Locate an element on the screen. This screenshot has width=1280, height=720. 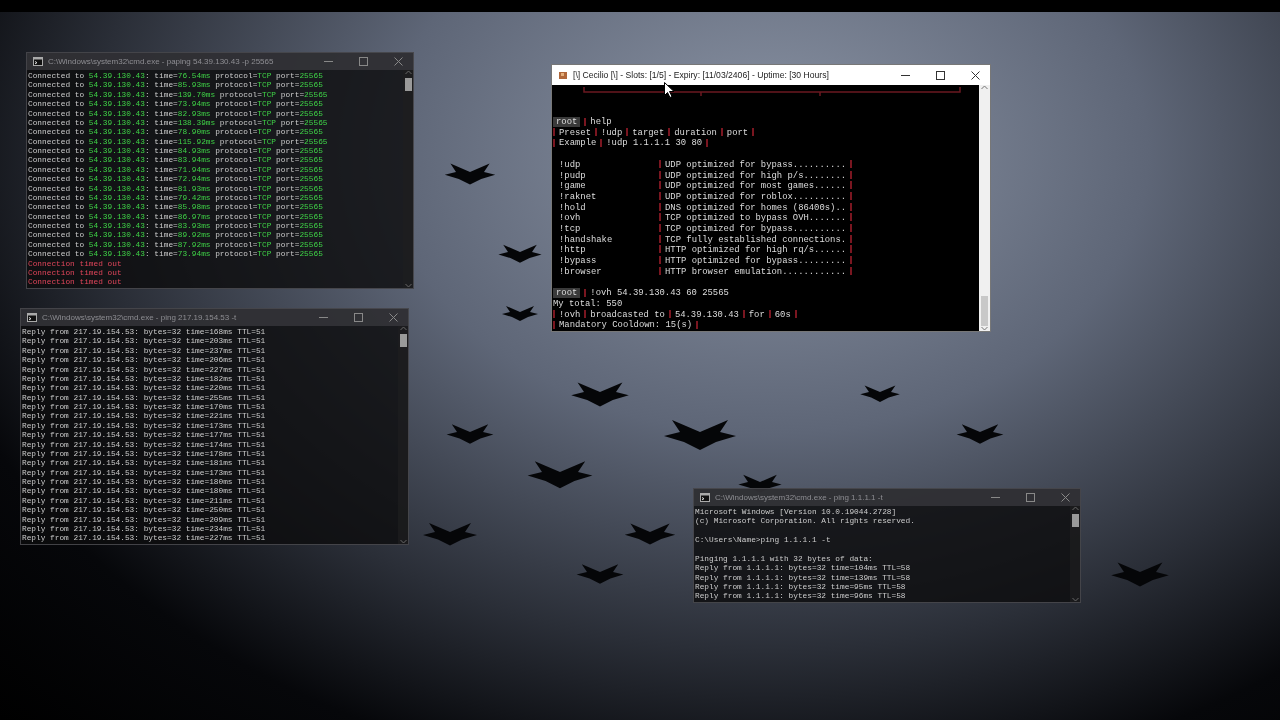
console-line: My total: 550 is located at coordinates (588, 304).